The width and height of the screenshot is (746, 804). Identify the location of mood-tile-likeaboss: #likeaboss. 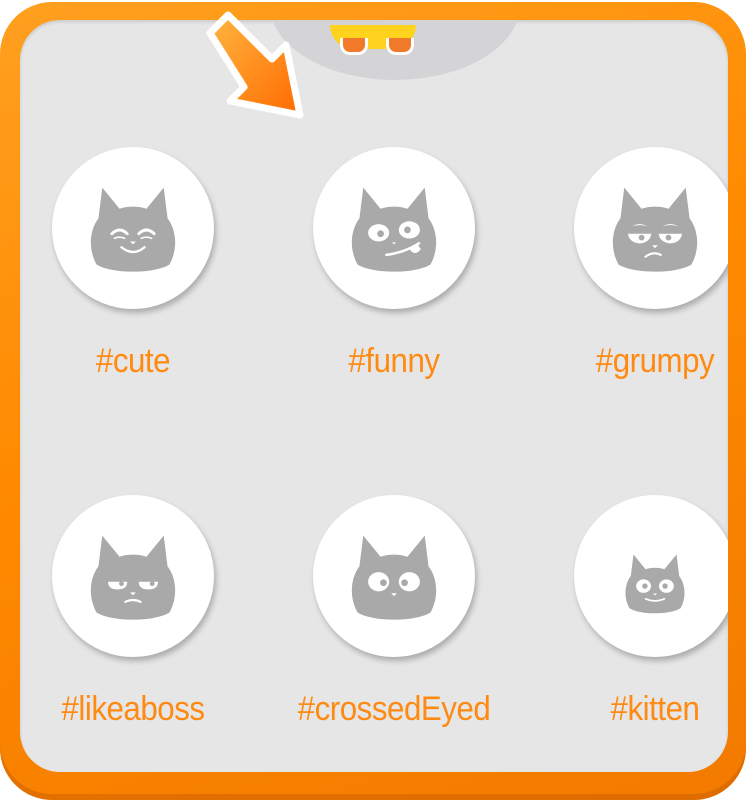
(136, 633).